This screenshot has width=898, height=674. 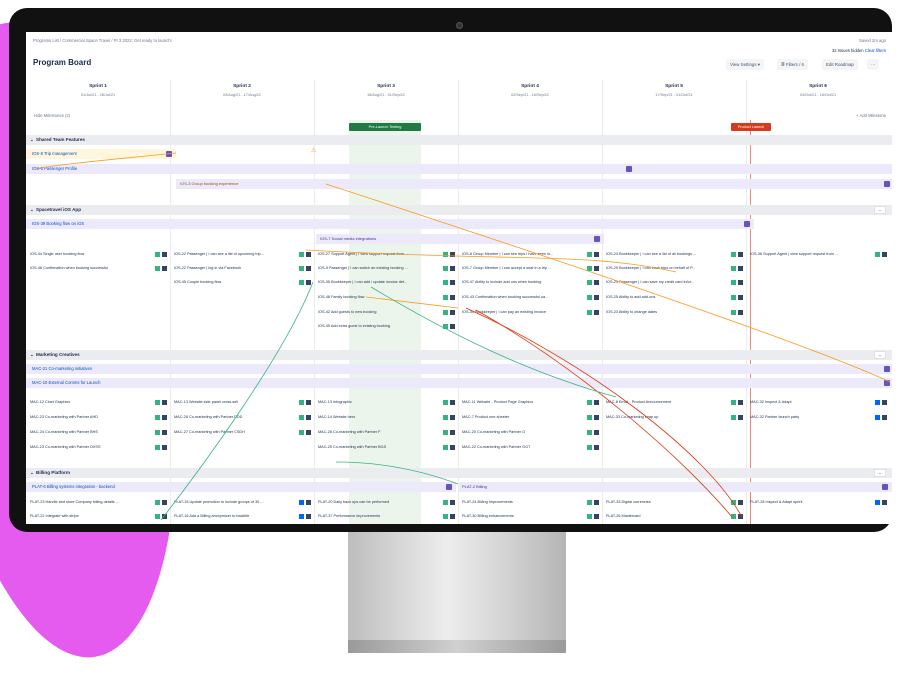 I want to click on issue-card: MAC-8 Email - Product Announcement, so click(x=674, y=402).